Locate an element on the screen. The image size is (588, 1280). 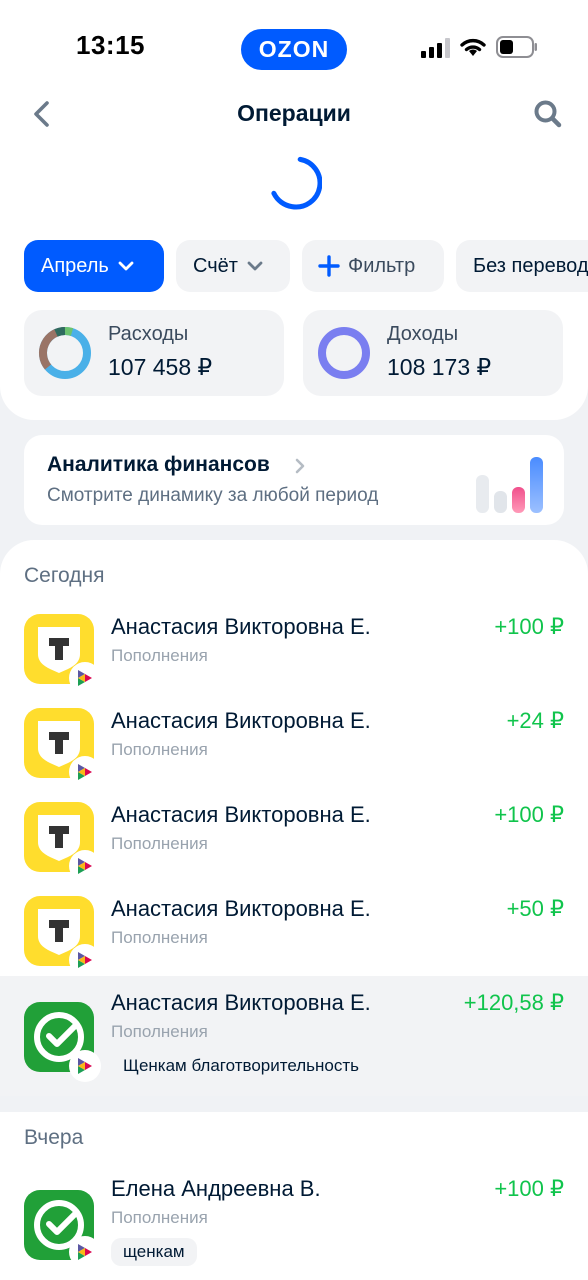
income-donut-icon is located at coordinates (344, 353).